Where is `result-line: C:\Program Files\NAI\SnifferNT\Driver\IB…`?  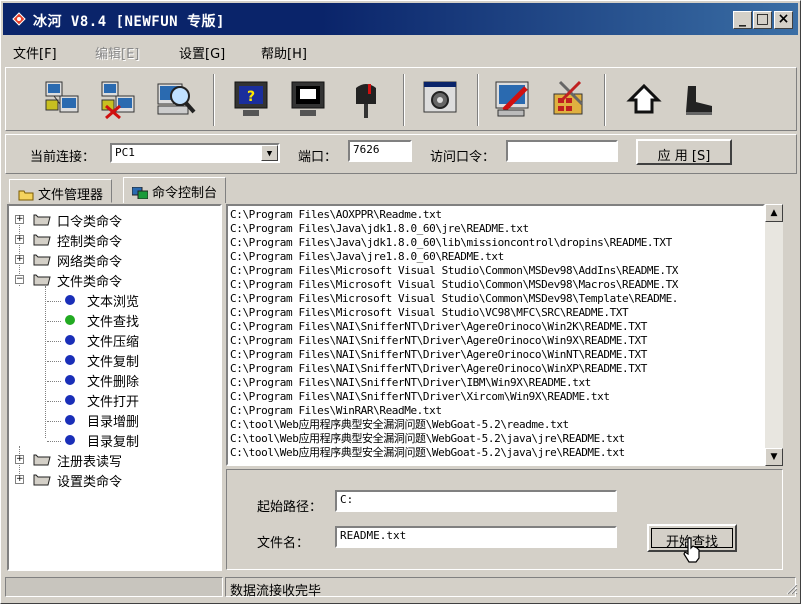
result-line: C:\Program Files\NAI\SnifferNT\Driver\IB… is located at coordinates (410, 383).